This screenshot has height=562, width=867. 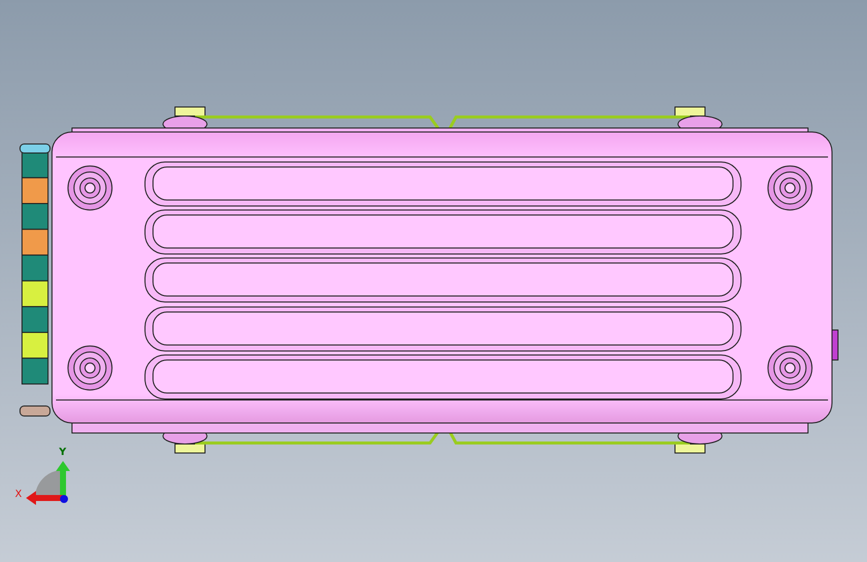 What do you see at coordinates (62, 452) in the screenshot?
I see `axis-label: Y` at bounding box center [62, 452].